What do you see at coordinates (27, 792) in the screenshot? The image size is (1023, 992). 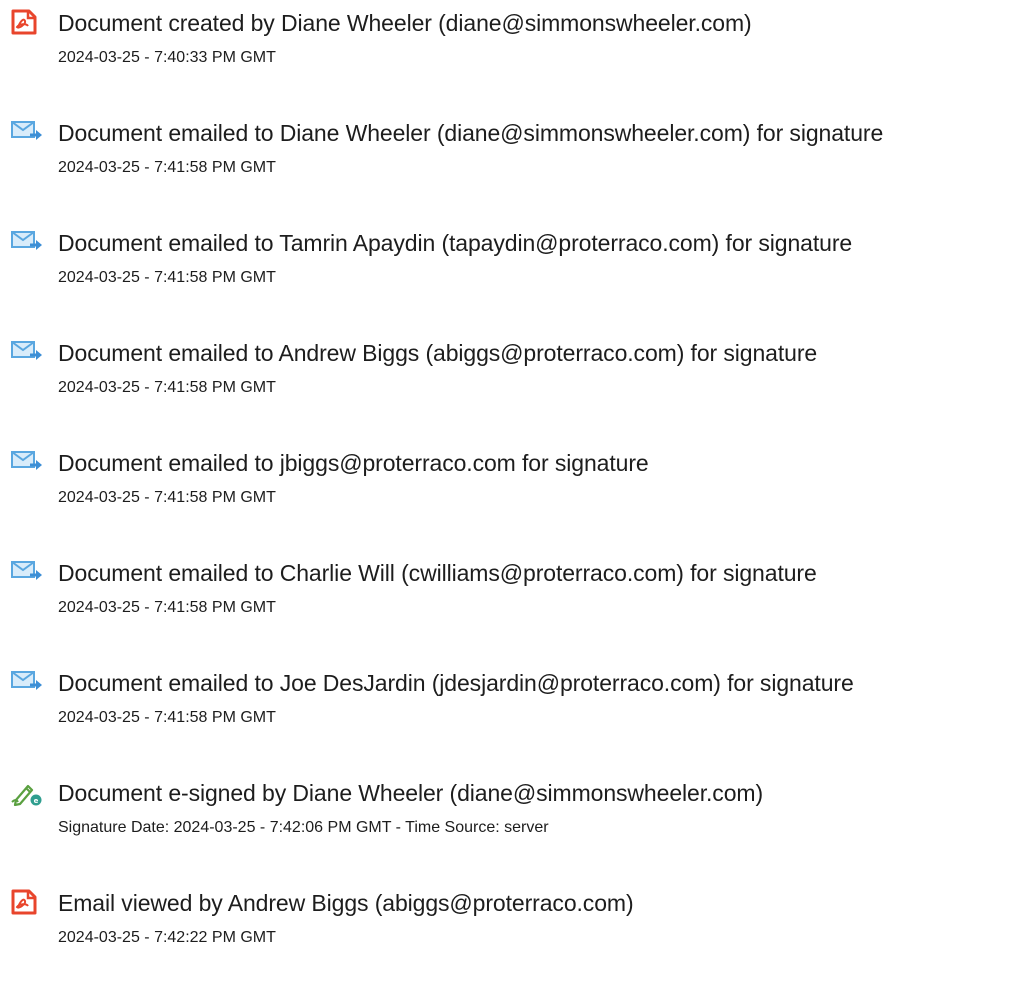 I see `e-signed-icon: e` at bounding box center [27, 792].